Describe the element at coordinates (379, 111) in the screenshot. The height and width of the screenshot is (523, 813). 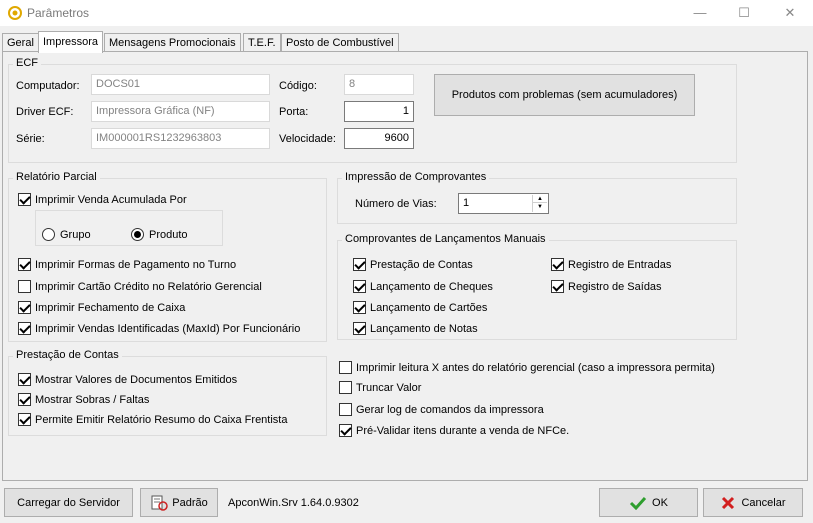
I see `porta-field: 1` at that location.